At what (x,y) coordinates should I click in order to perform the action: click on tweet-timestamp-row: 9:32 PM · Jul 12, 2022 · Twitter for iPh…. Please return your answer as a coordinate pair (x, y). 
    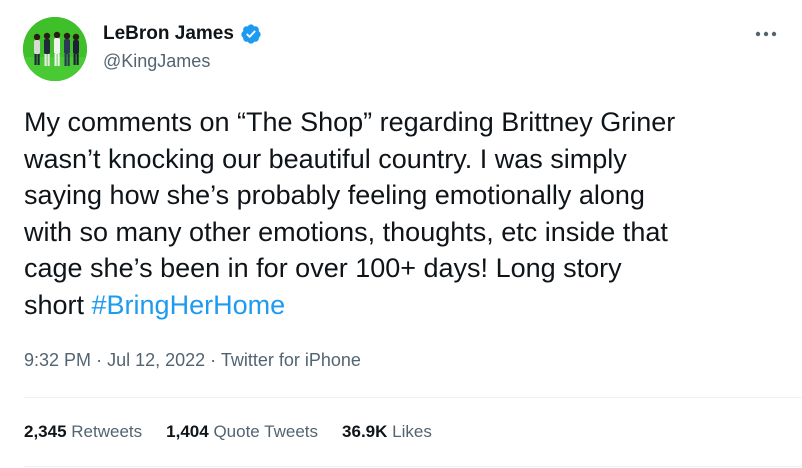
    Looking at the image, I should click on (192, 360).